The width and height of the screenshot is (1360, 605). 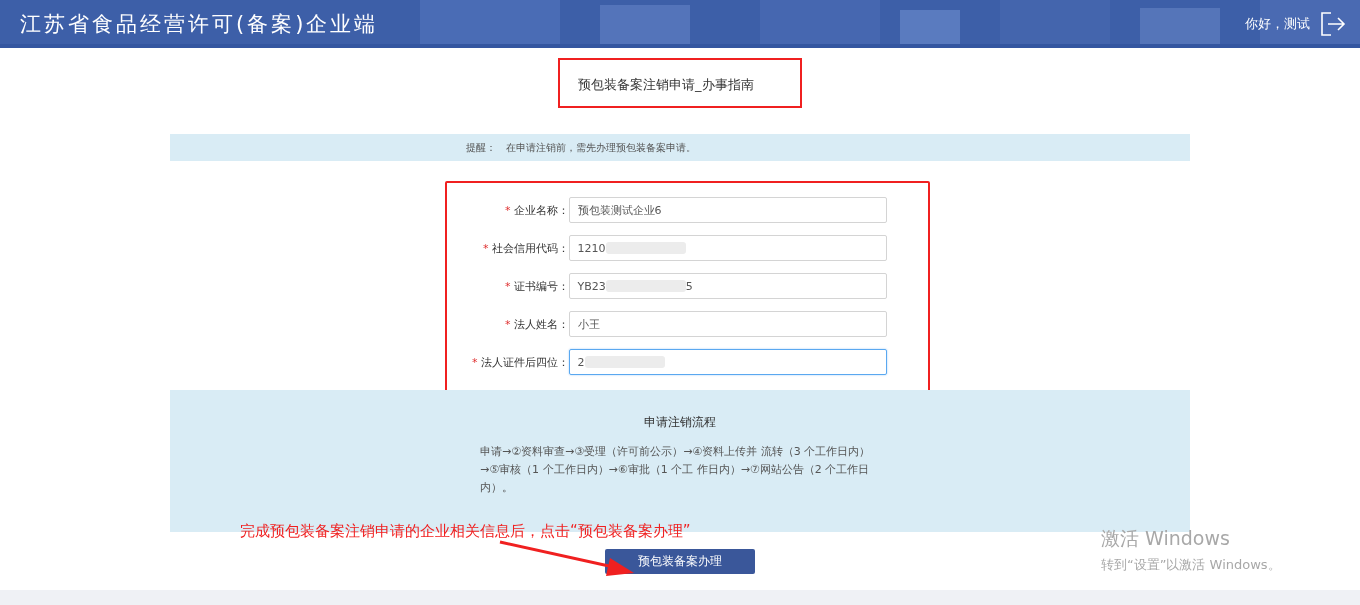 What do you see at coordinates (1191, 565) in the screenshot?
I see `watermark-text: 转到“设置”以激活 Windows。` at bounding box center [1191, 565].